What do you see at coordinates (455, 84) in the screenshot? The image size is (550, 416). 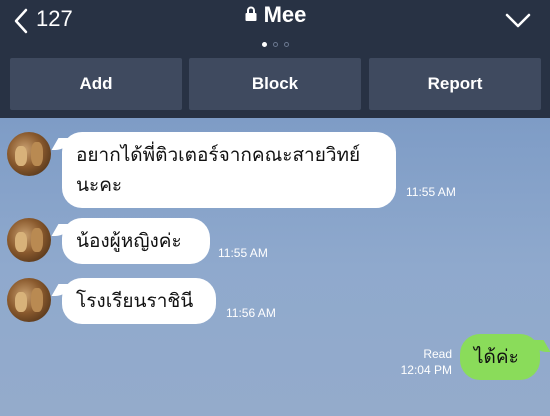 I see `report-button: Report` at bounding box center [455, 84].